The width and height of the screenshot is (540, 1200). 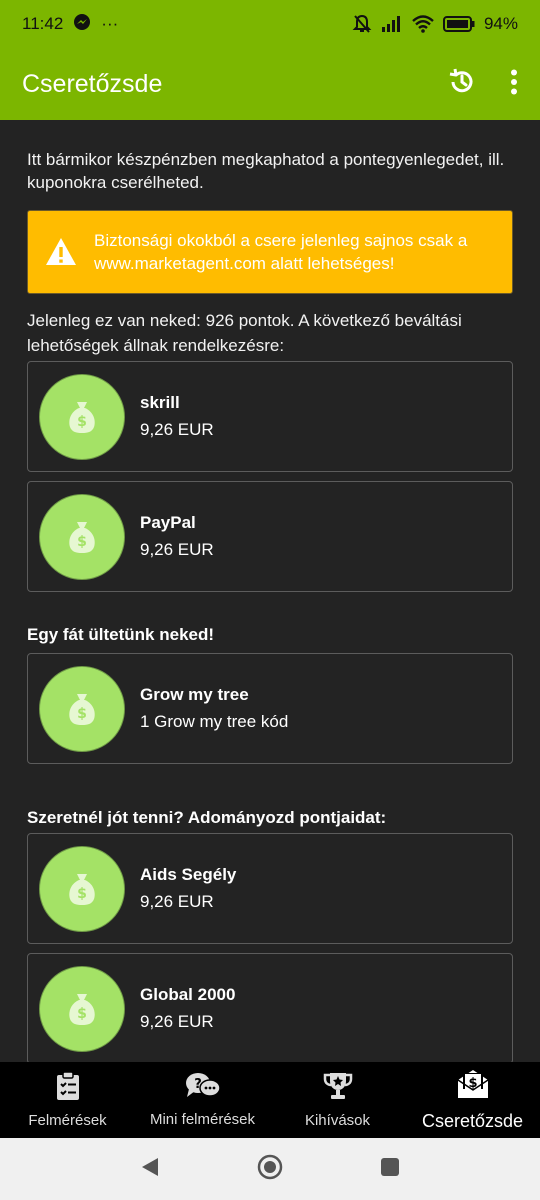 I want to click on history-icon, so click(x=462, y=84).